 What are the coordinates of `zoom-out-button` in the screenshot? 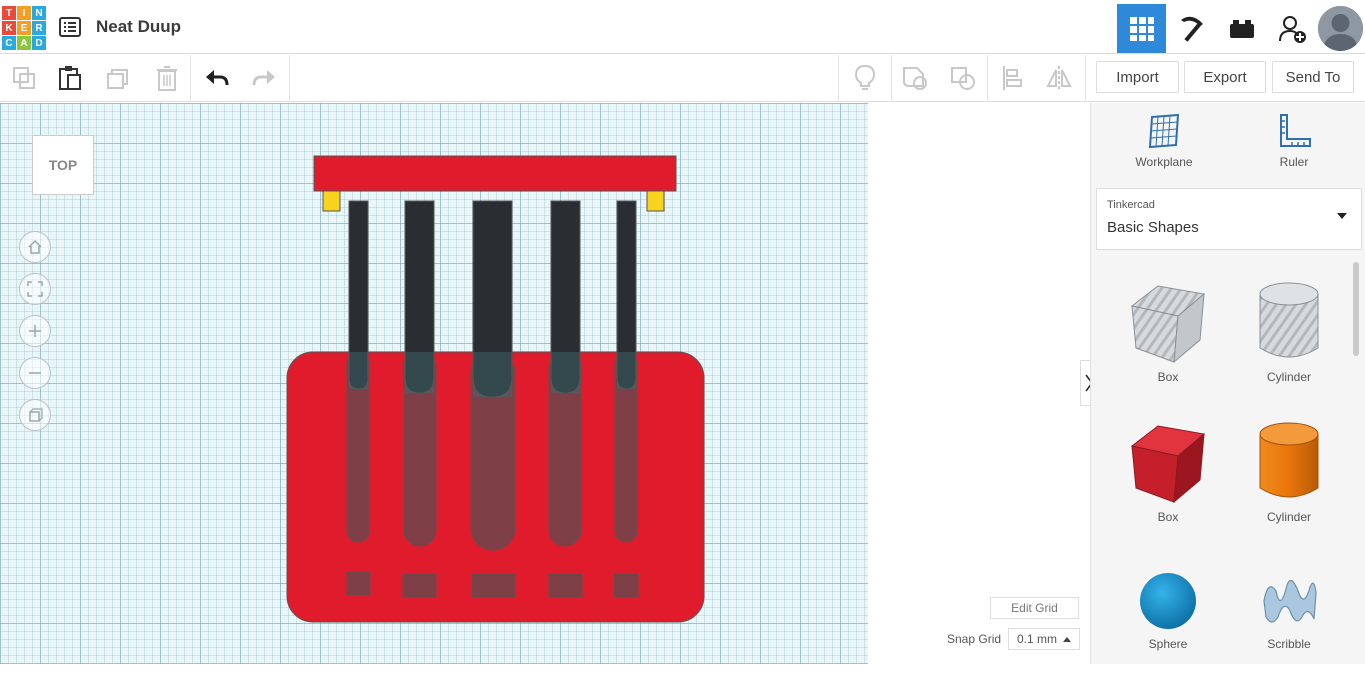 It's located at (35, 373).